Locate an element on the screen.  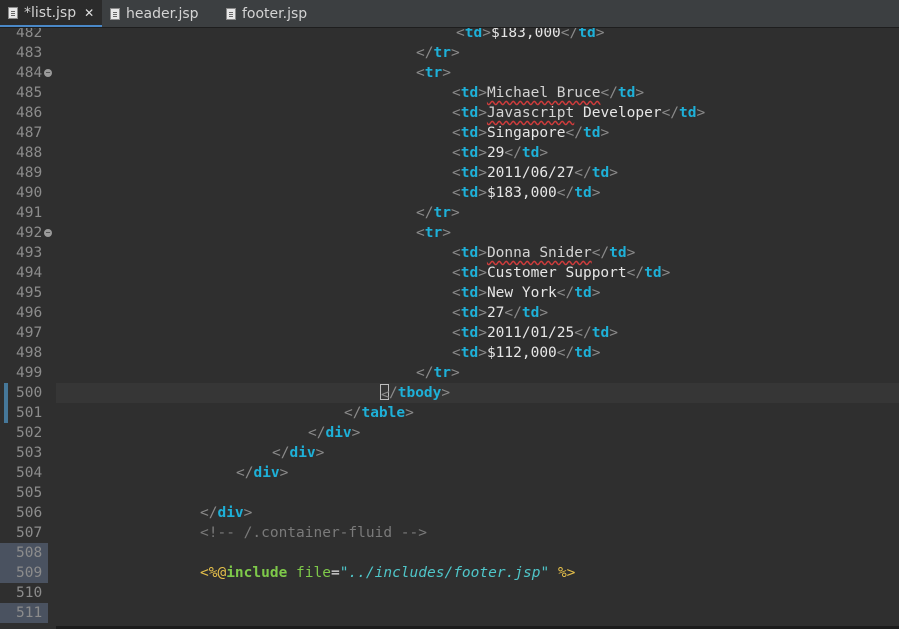
code-token: td is located at coordinates (626, 93).